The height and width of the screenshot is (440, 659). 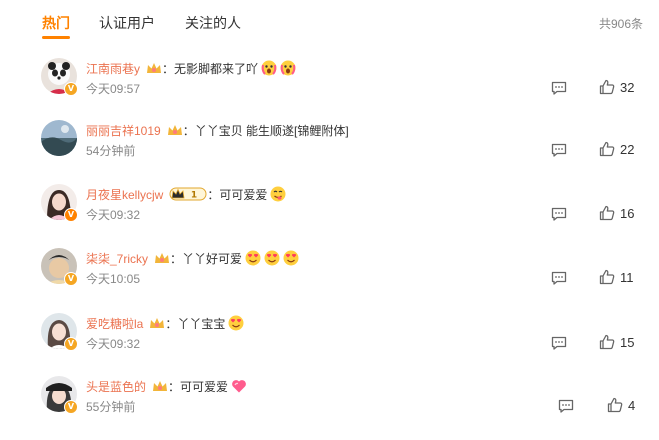 I want to click on username-link: 头是蓝色的, so click(x=116, y=386).